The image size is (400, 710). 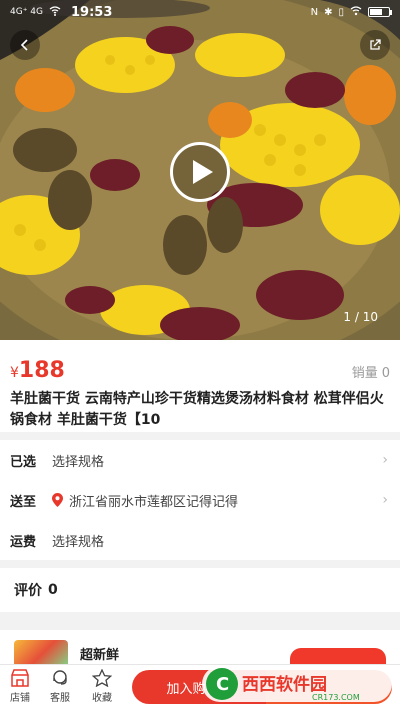 I want to click on chevron-left-icon, so click(x=24, y=45).